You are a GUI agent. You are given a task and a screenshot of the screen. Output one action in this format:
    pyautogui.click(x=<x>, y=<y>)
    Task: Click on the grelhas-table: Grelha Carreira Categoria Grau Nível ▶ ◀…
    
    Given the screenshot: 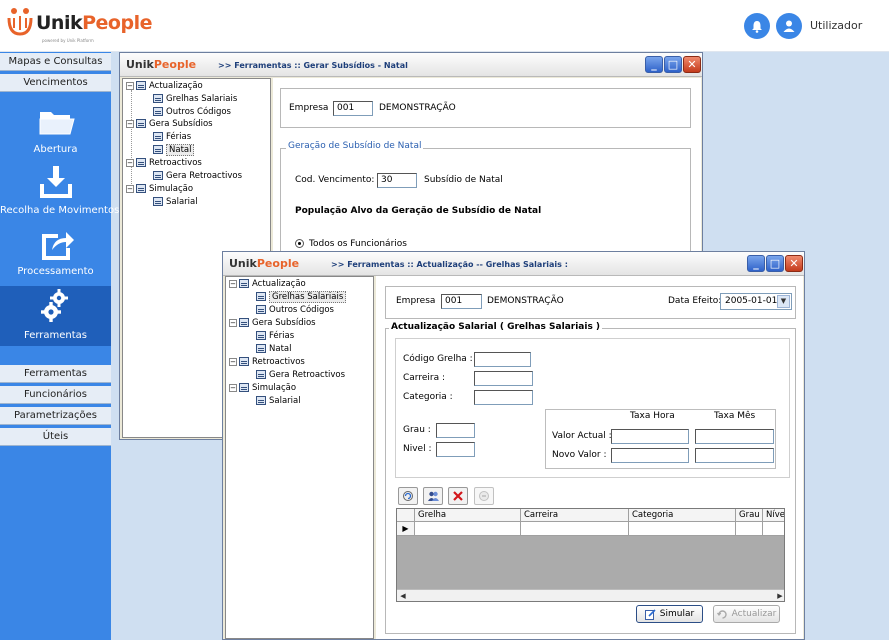 What is the action you would take?
    pyautogui.click(x=590, y=555)
    